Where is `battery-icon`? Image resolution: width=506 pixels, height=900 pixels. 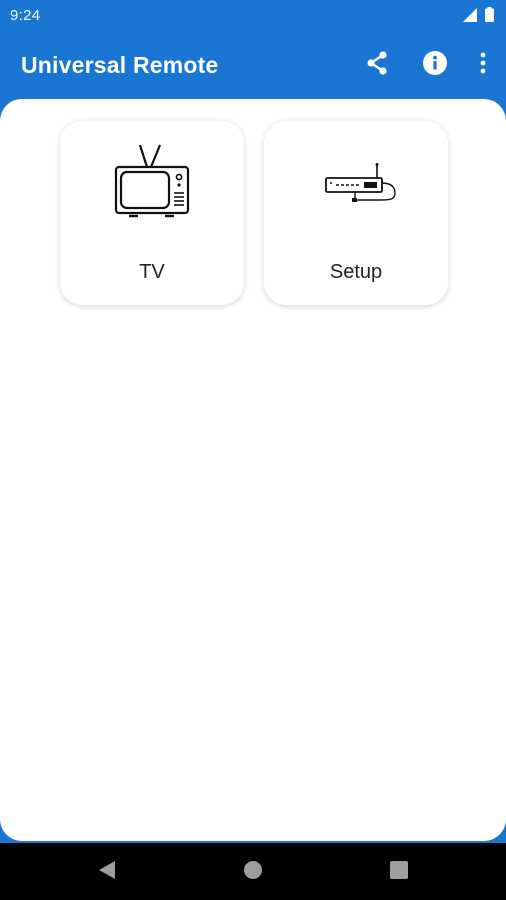 battery-icon is located at coordinates (489, 17).